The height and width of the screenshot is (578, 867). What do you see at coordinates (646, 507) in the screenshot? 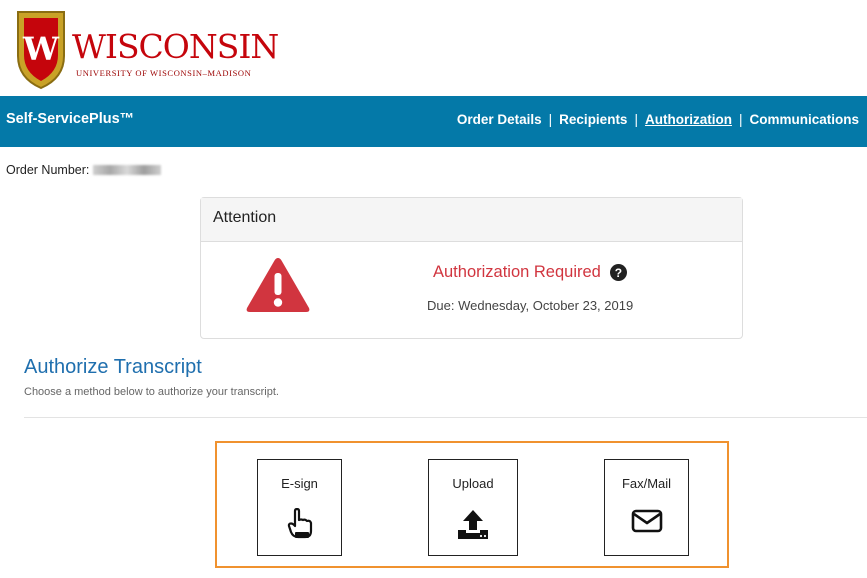
I see `fax-mail-button: Fax/Mail` at bounding box center [646, 507].